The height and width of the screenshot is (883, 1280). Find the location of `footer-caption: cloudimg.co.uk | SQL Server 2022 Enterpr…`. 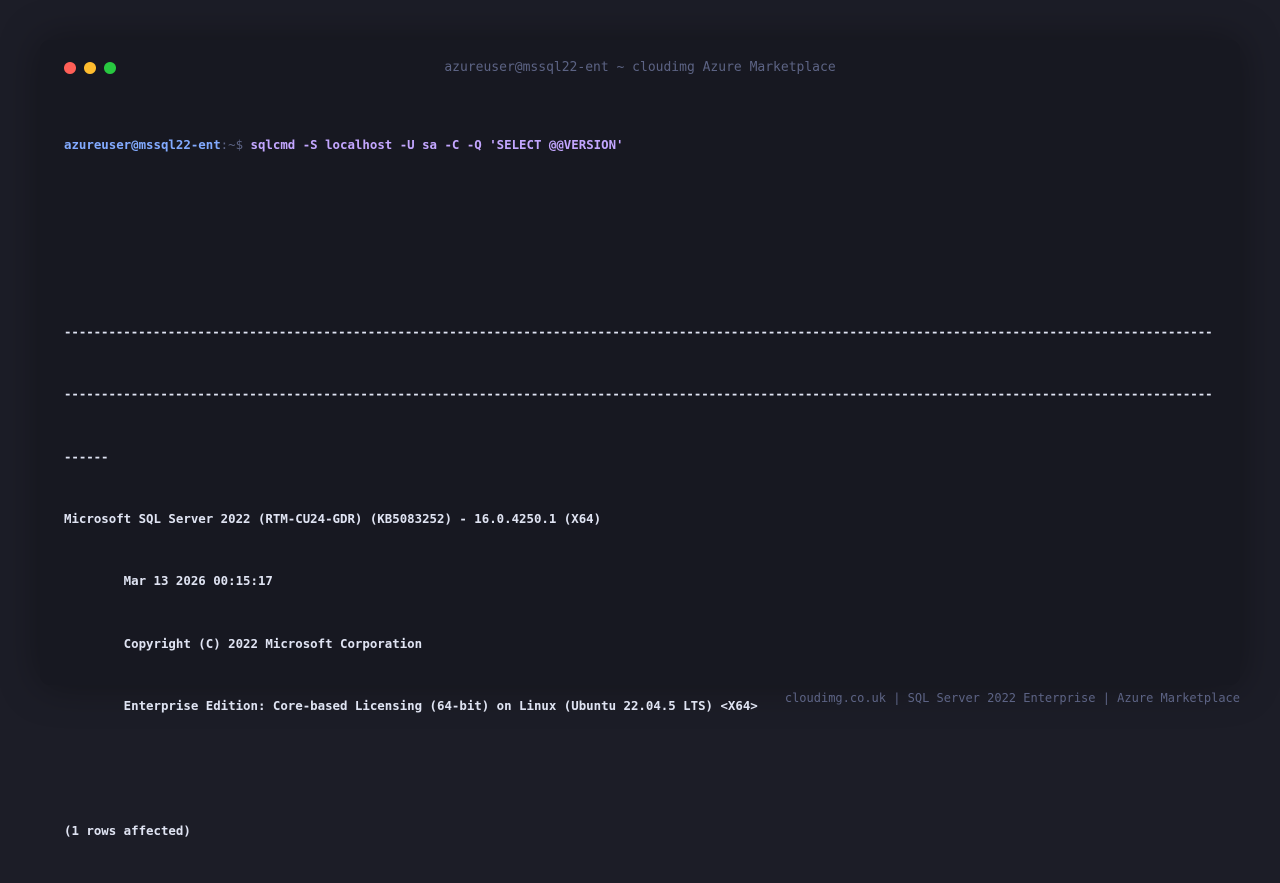

footer-caption: cloudimg.co.uk | SQL Server 2022 Enterpr… is located at coordinates (1012, 698).